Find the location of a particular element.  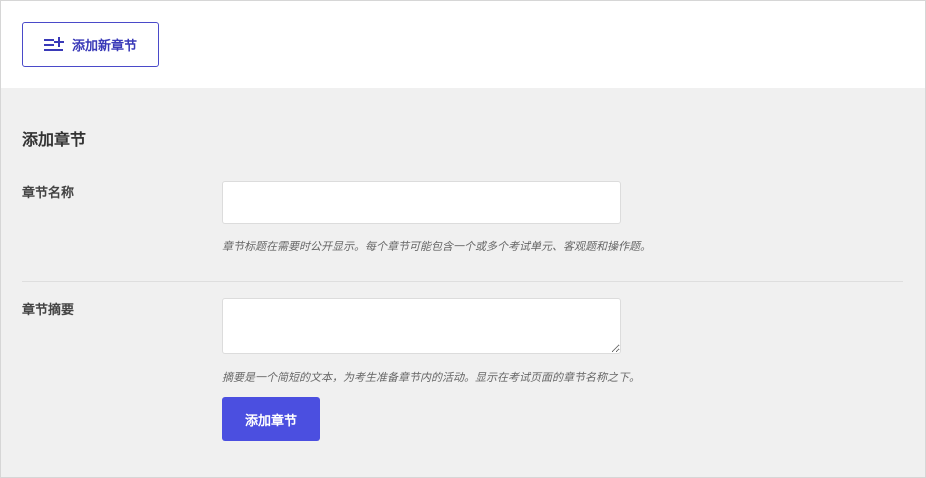

section-name-help: 章节标题在需要时公开显示。每个章节可能包含一个或多个考试单元、客观题和操作题。 is located at coordinates (436, 246).